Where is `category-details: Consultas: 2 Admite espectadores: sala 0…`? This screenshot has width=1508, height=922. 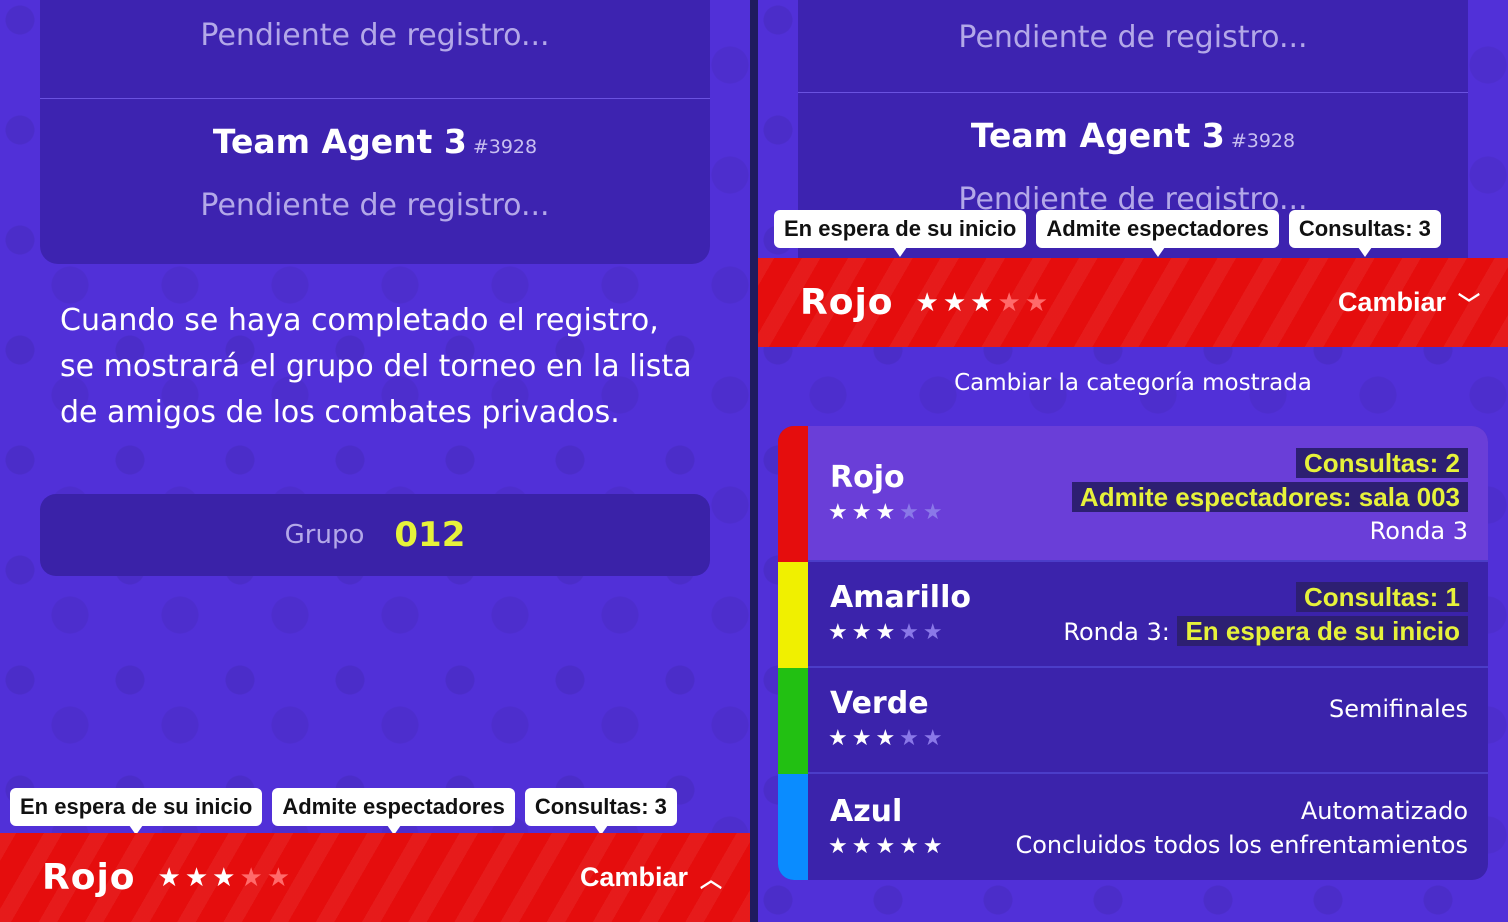
category-details: Consultas: 2 Admite espectadores: sala 0… is located at coordinates (1269, 497).